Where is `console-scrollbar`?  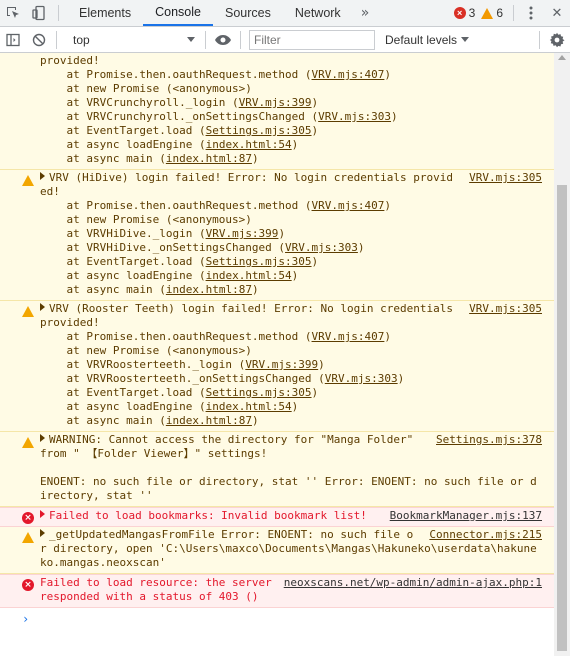 console-scrollbar is located at coordinates (562, 354).